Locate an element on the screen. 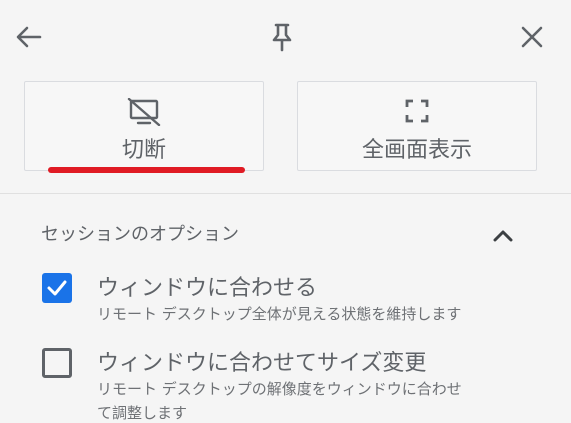  back-arrow-icon is located at coordinates (29, 37).